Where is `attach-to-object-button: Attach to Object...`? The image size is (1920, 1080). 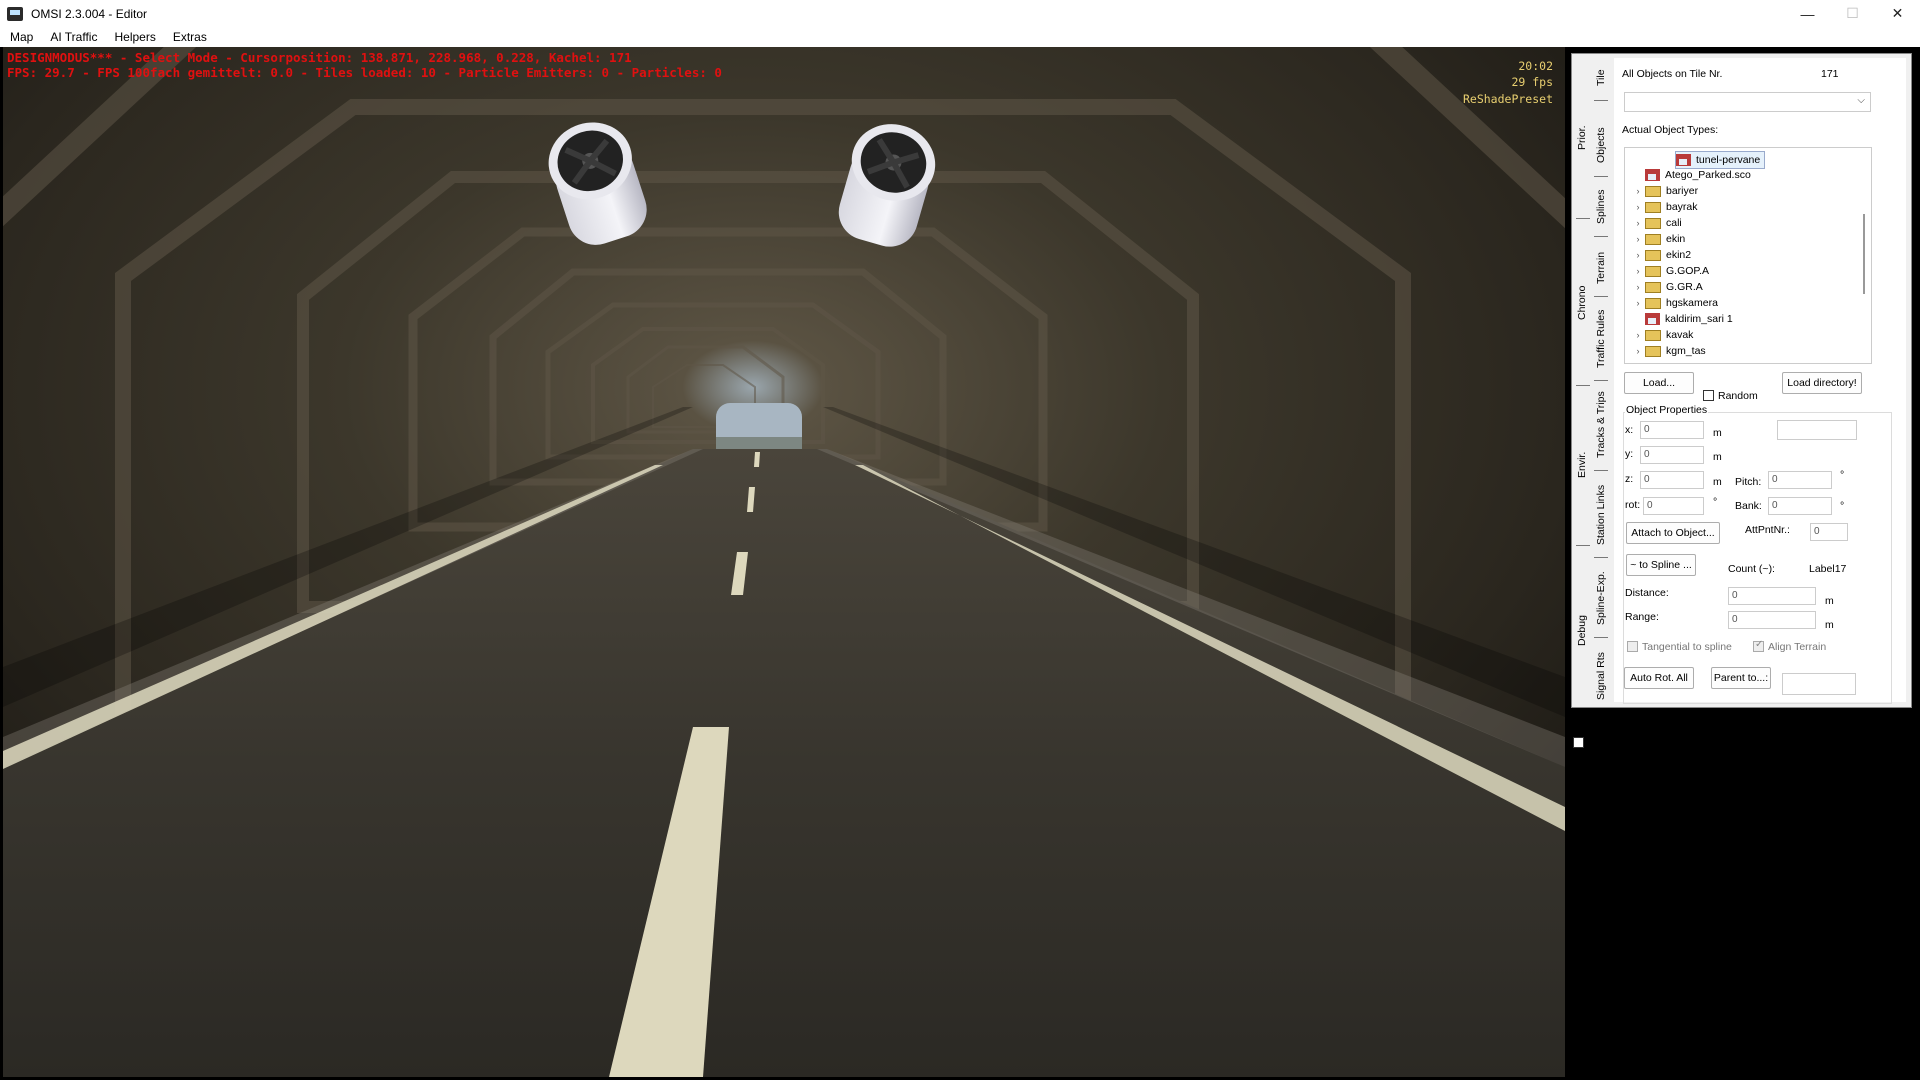 attach-to-object-button: Attach to Object... is located at coordinates (1673, 533).